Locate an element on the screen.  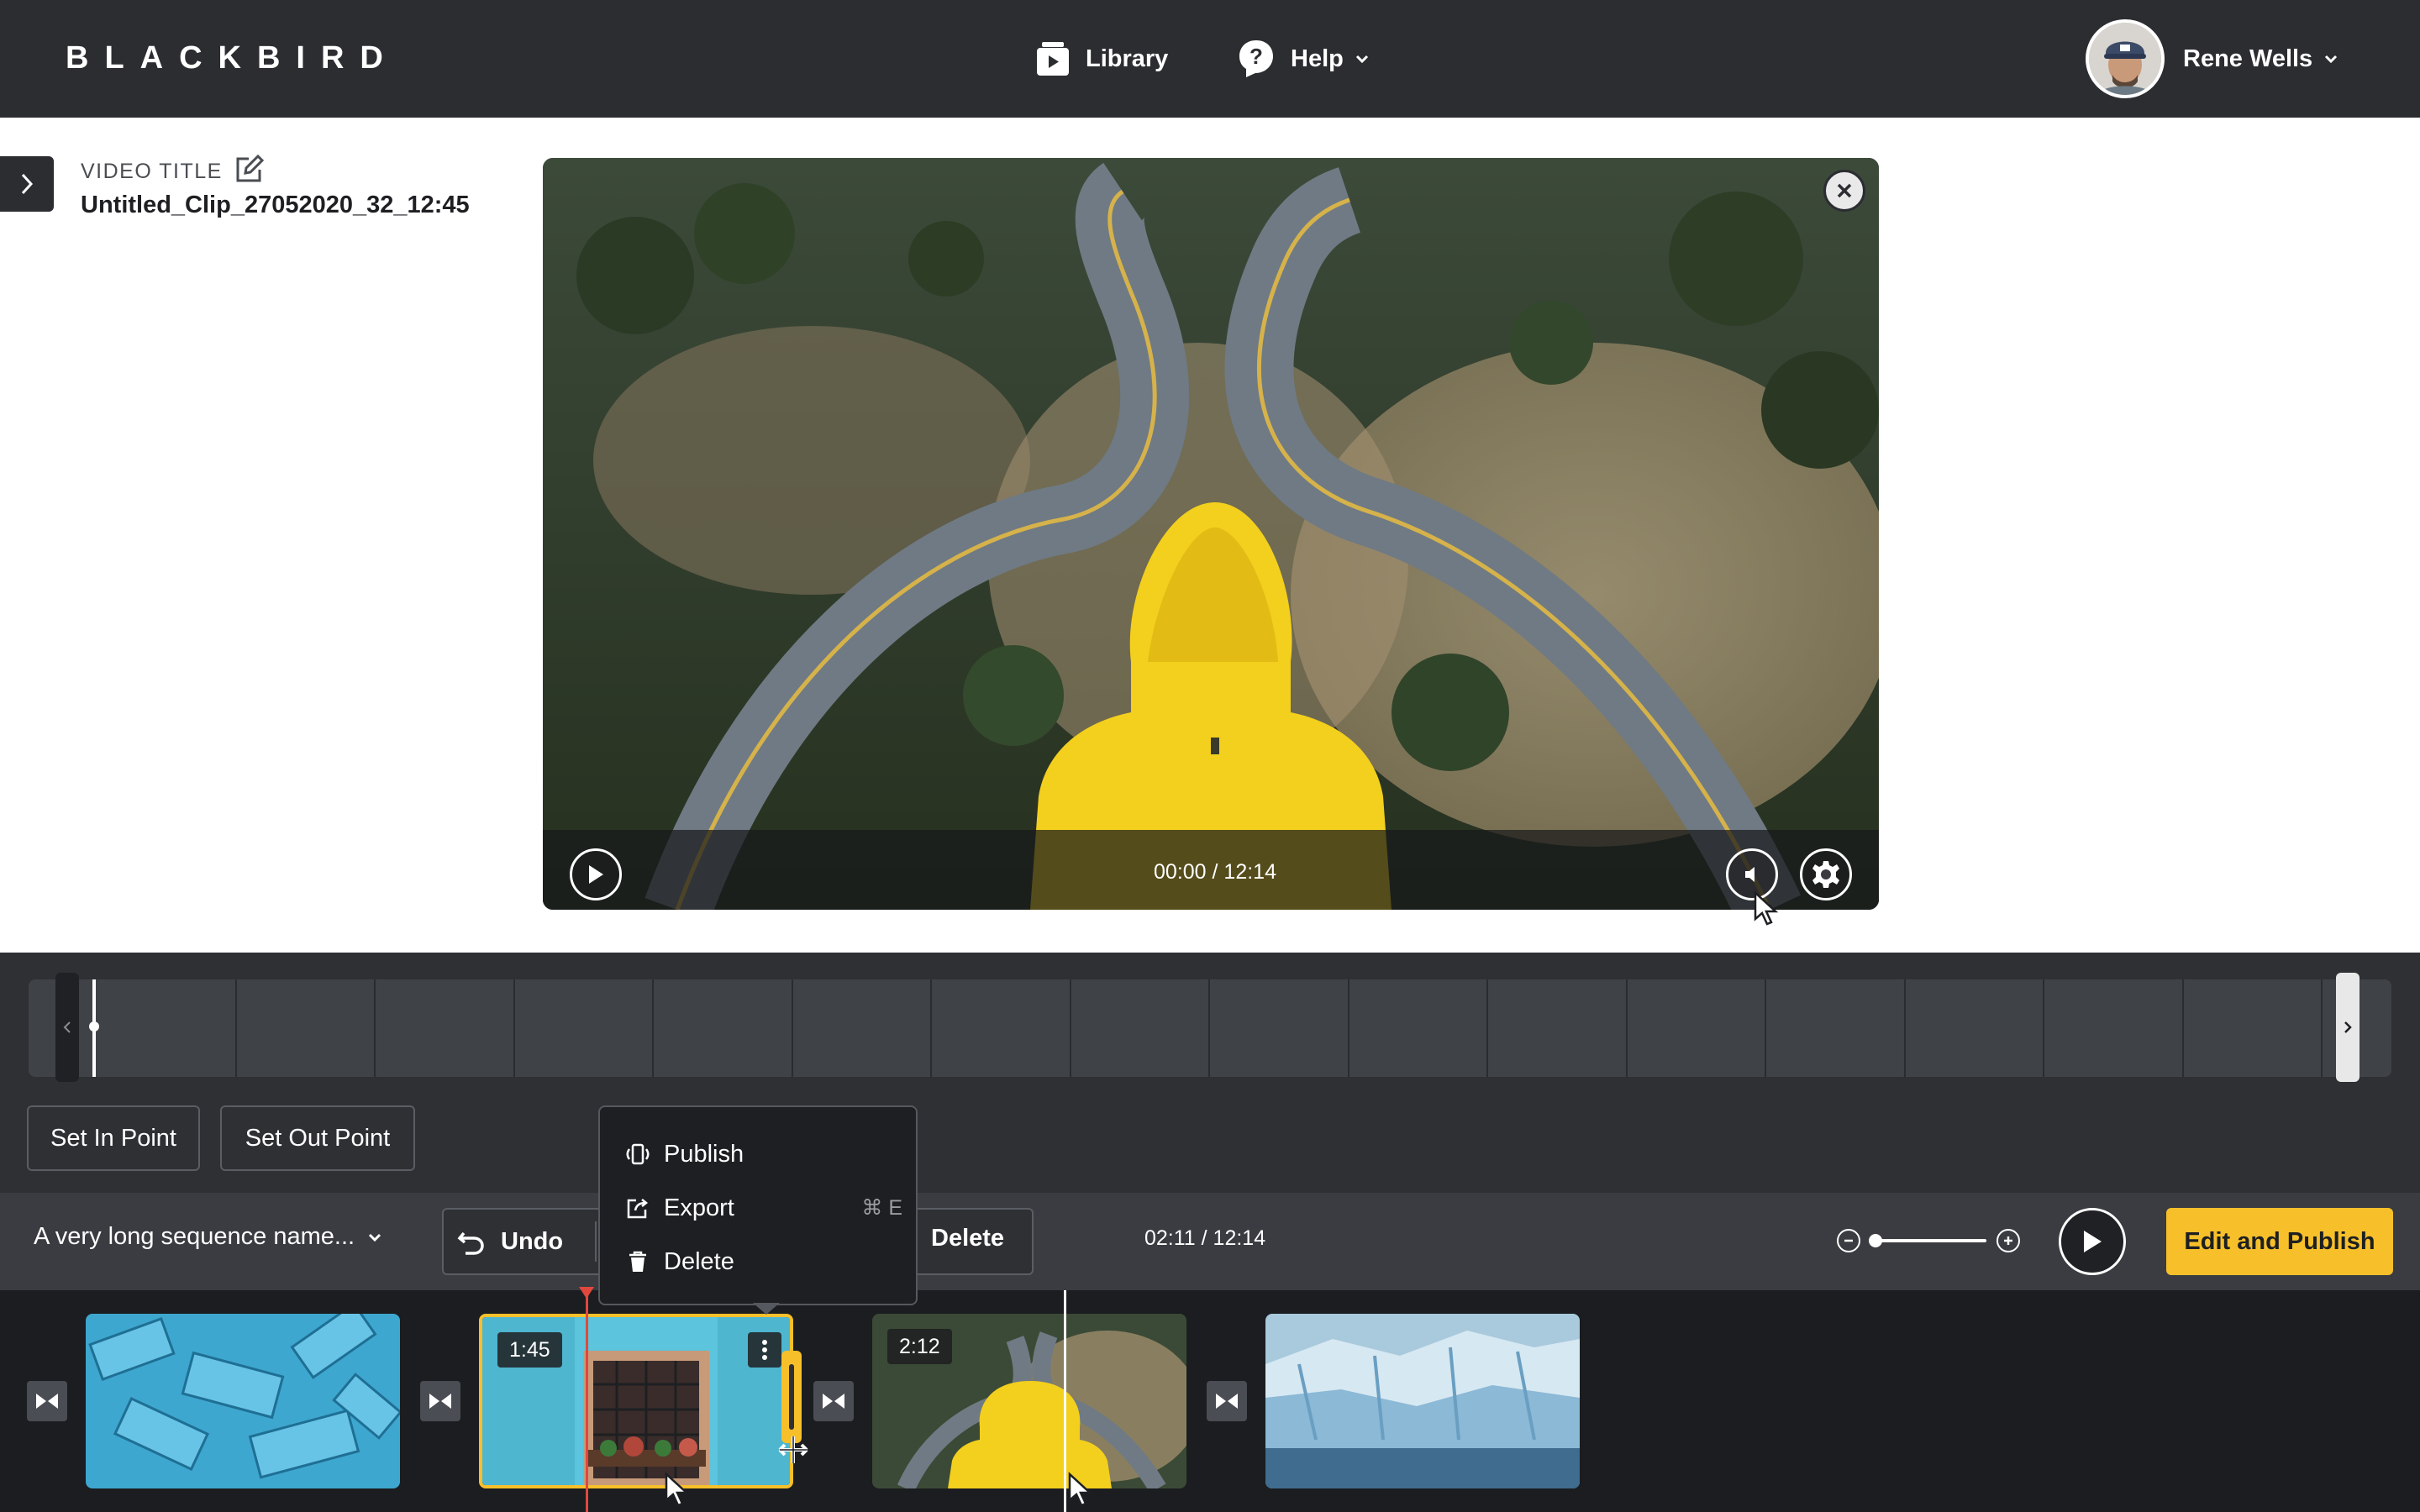
trim-strip is located at coordinates (1210, 1028).